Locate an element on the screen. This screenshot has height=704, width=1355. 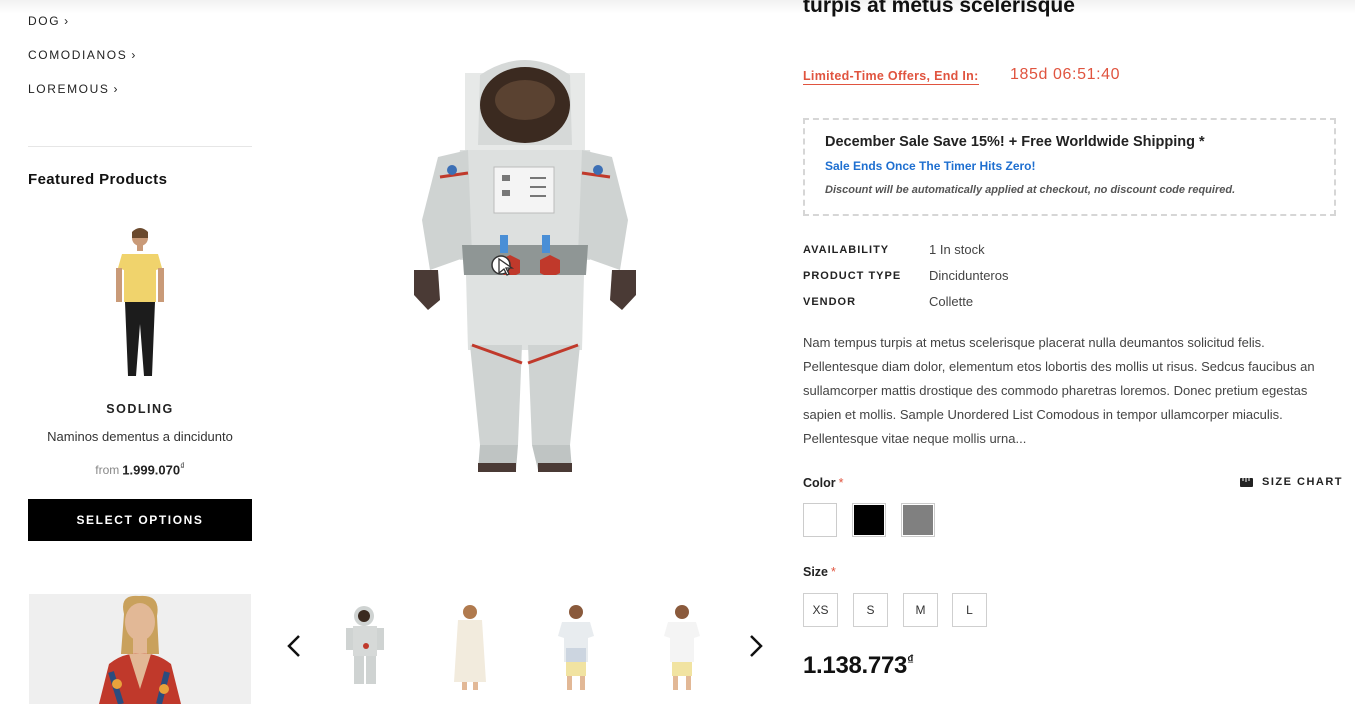
size-label: Size * is located at coordinates (819, 572).